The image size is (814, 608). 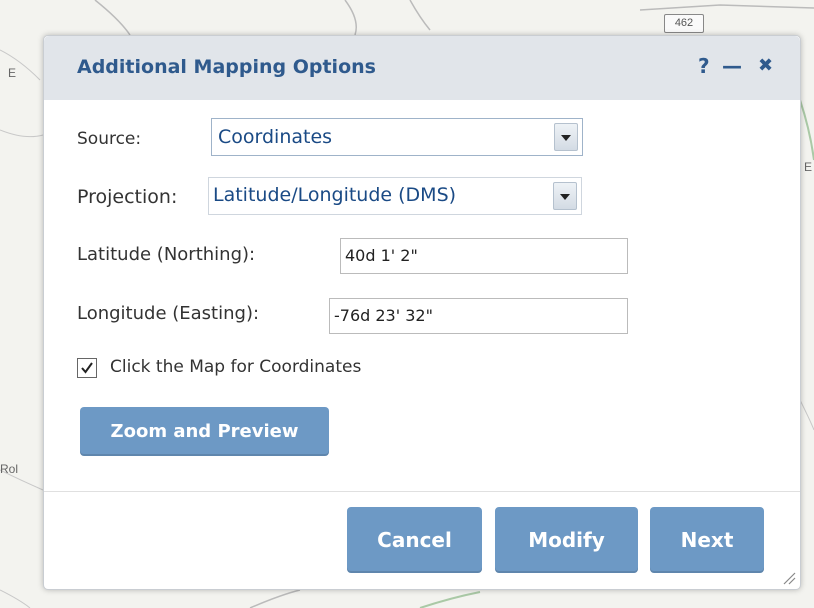 What do you see at coordinates (235, 367) in the screenshot?
I see `click-map-label: Click the Map for Coordinates` at bounding box center [235, 367].